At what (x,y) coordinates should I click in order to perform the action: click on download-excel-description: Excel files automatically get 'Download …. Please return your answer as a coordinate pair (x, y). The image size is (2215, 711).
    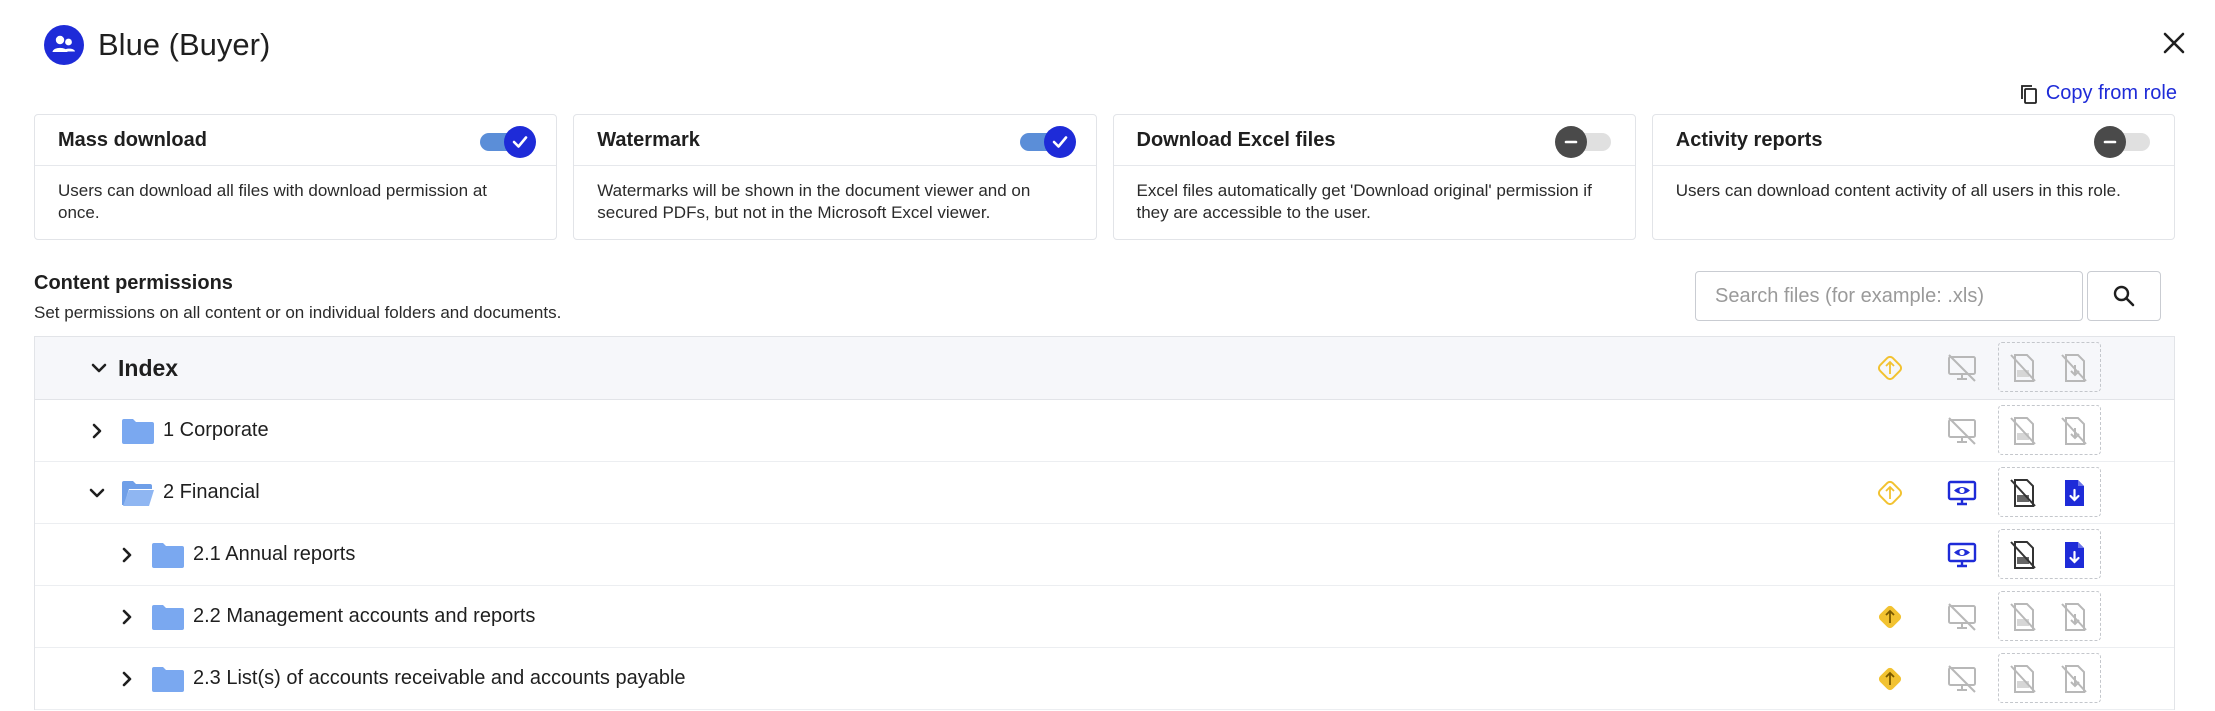
    Looking at the image, I should click on (1364, 201).